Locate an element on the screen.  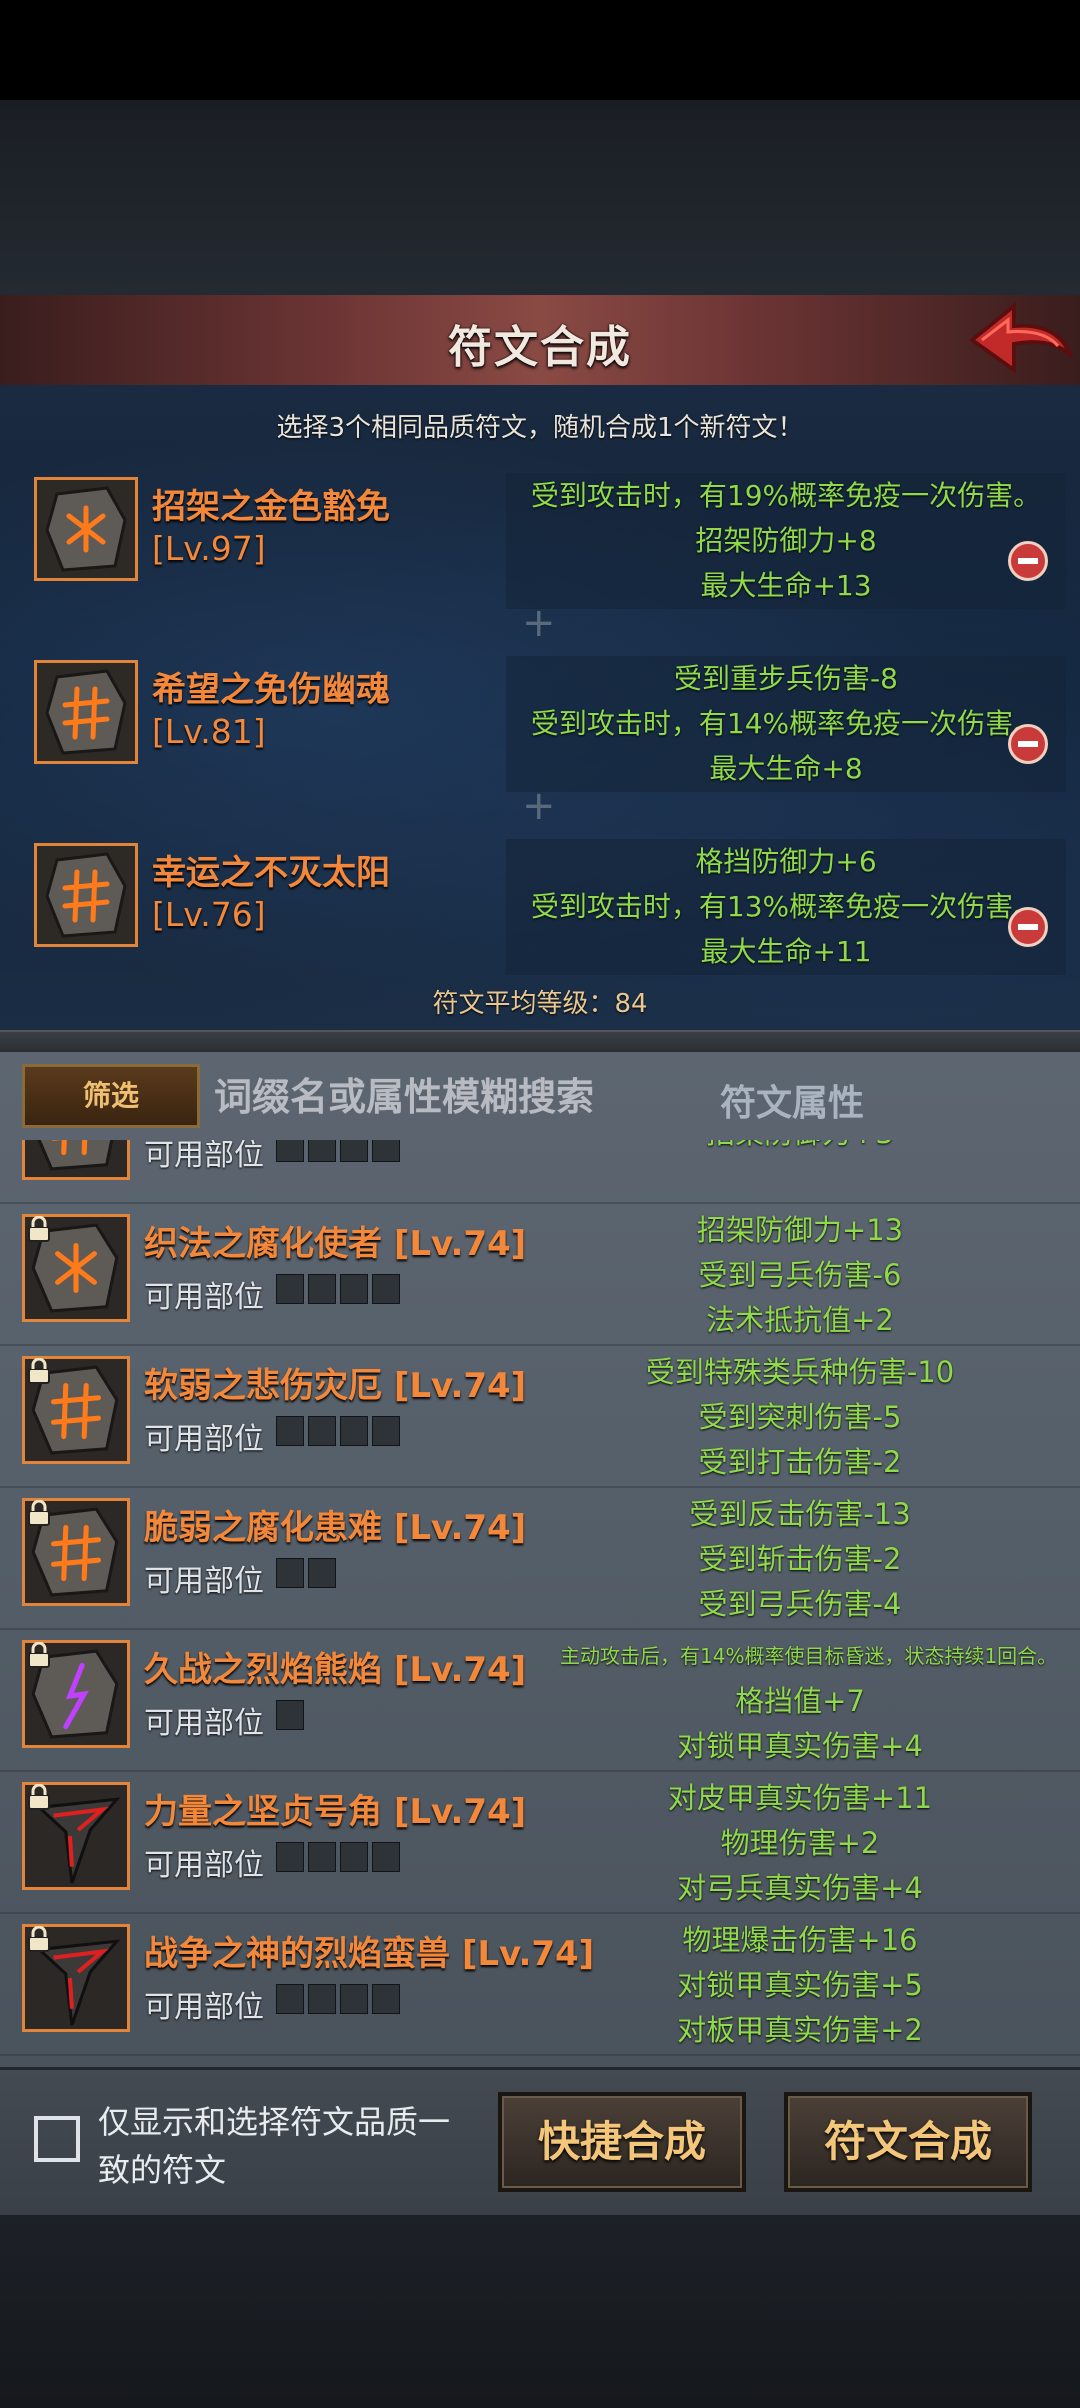
attribute-line: 受到攻击时，有13%概率免疫一次伤害。 is located at coordinates (786, 906).